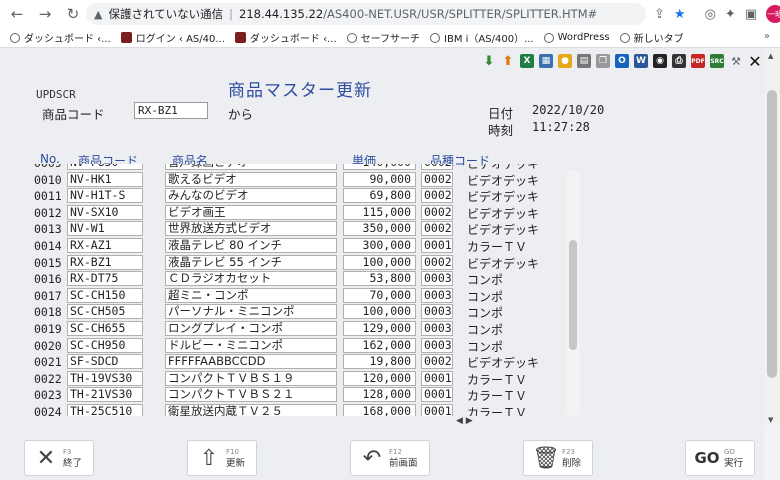  What do you see at coordinates (651, 37) in the screenshot?
I see `bookmark-item: 新しいタブ` at bounding box center [651, 37].